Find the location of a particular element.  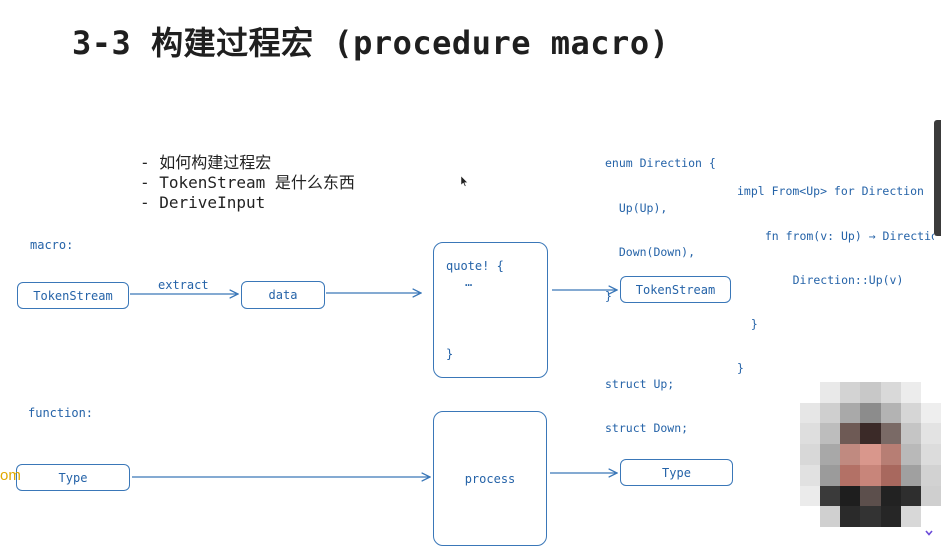

data-node: data is located at coordinates (283, 295).